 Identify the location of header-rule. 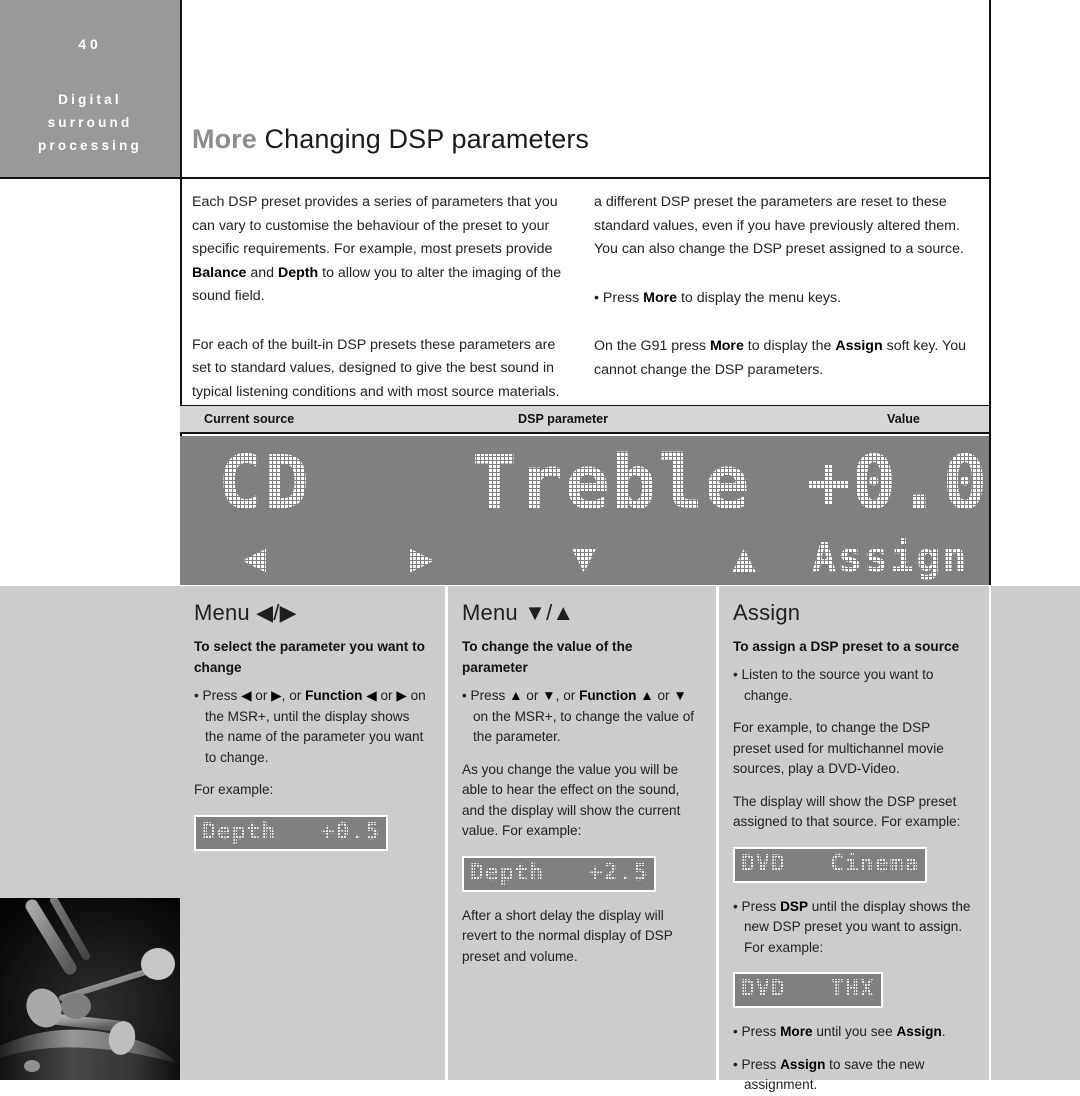
(584, 178).